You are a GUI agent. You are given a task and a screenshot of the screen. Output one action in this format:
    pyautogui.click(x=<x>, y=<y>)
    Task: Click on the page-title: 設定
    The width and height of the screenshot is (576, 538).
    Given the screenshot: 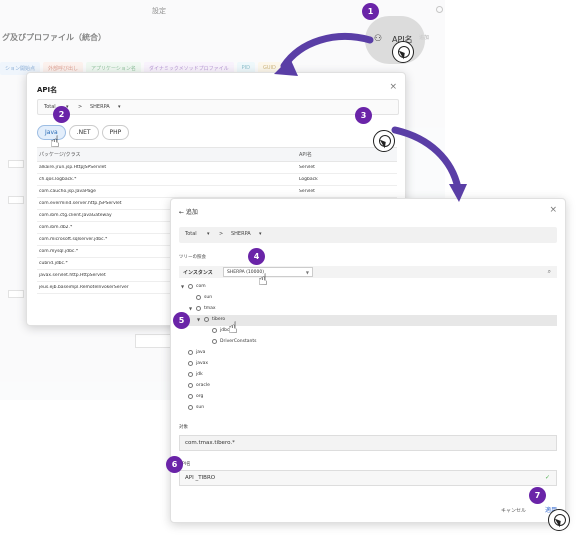 What is the action you would take?
    pyautogui.click(x=159, y=11)
    